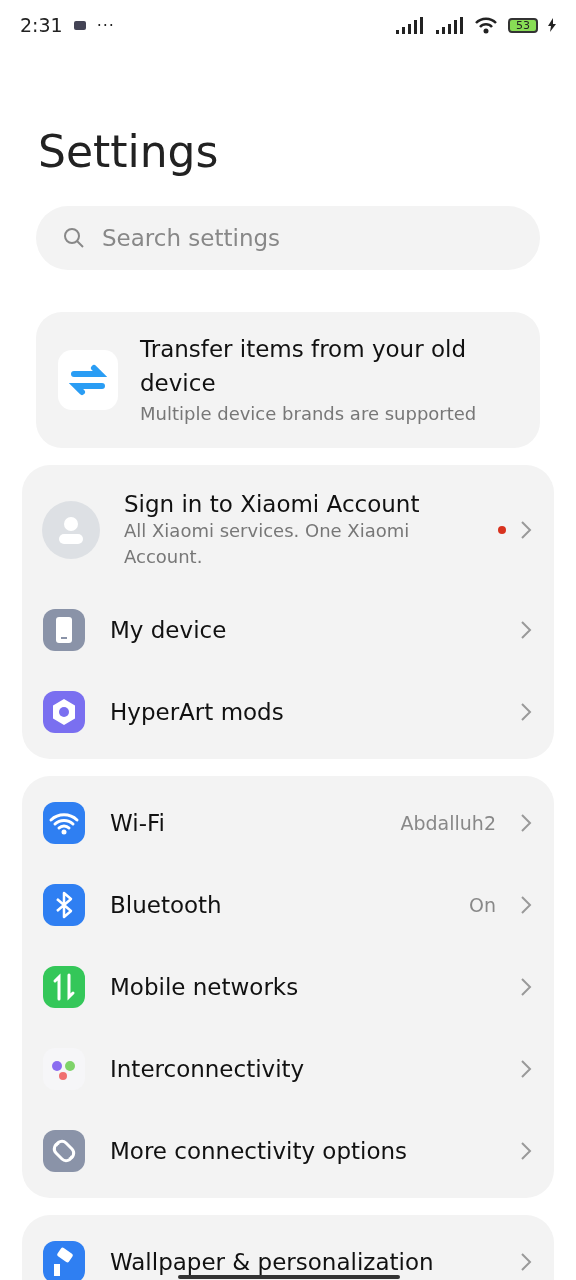 The width and height of the screenshot is (576, 1280). Describe the element at coordinates (79, 25) in the screenshot. I see `notification-icon` at that location.